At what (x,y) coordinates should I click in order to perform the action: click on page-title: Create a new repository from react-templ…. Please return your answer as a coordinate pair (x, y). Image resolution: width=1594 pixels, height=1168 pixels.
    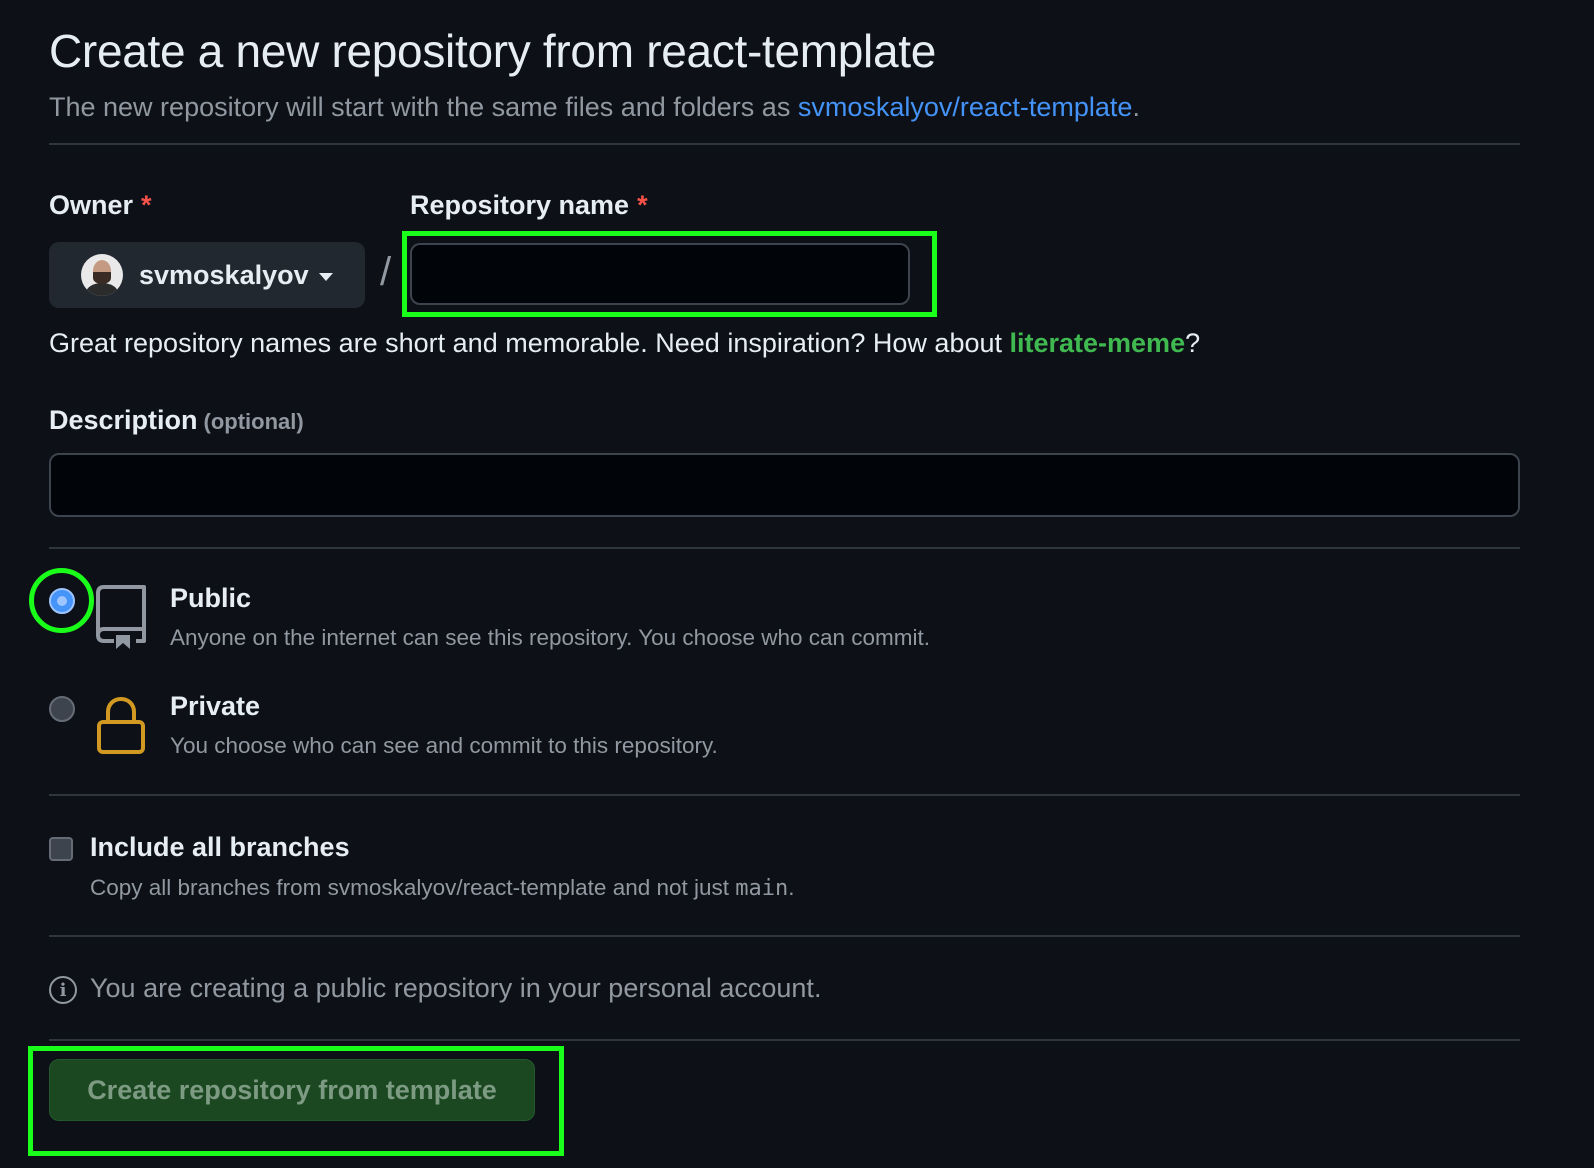
    Looking at the image, I should click on (493, 51).